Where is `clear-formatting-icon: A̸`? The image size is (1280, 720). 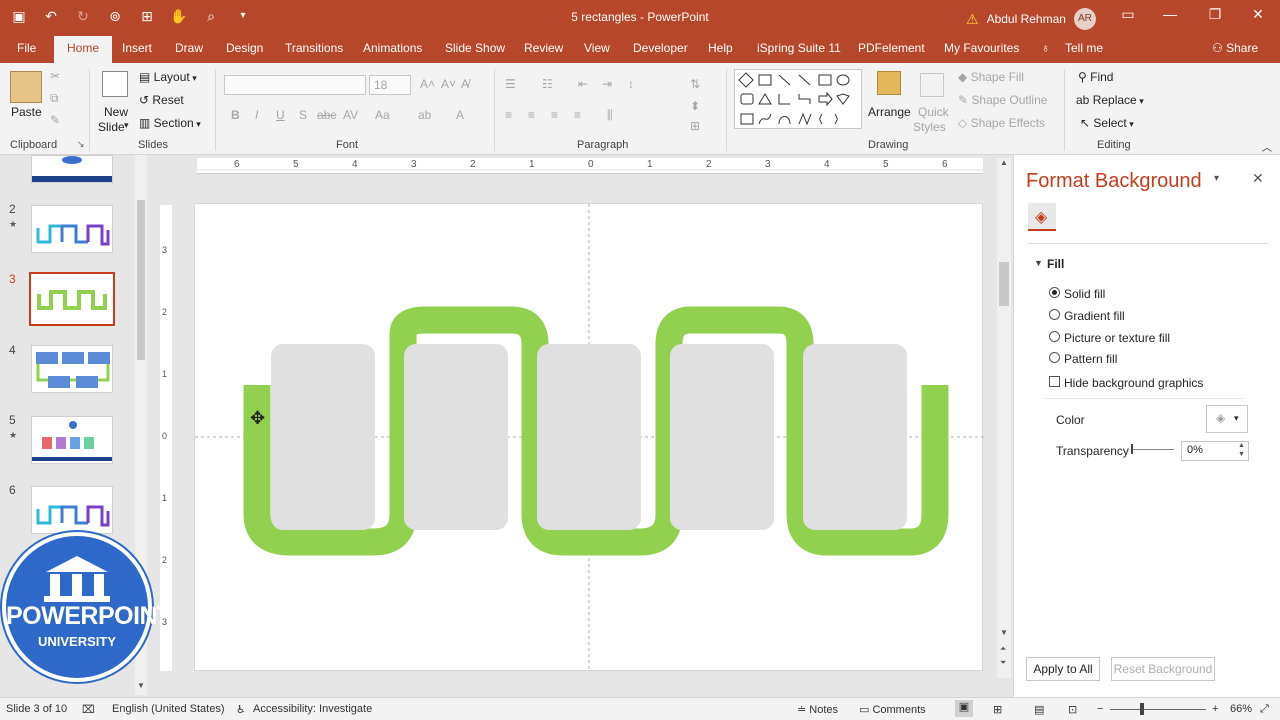 clear-formatting-icon: A̸ is located at coordinates (465, 84).